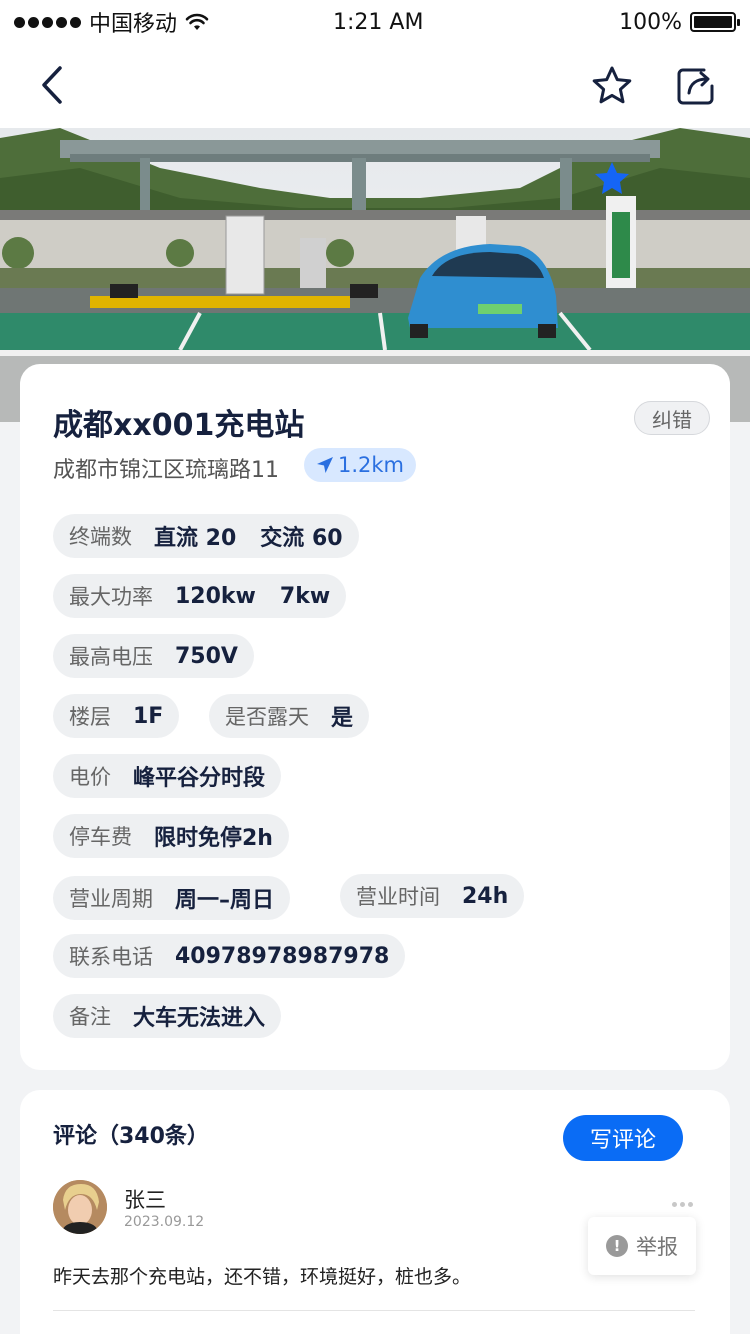 The width and height of the screenshot is (750, 1334). Describe the element at coordinates (682, 1204) in the screenshot. I see `more-options-icon` at that location.